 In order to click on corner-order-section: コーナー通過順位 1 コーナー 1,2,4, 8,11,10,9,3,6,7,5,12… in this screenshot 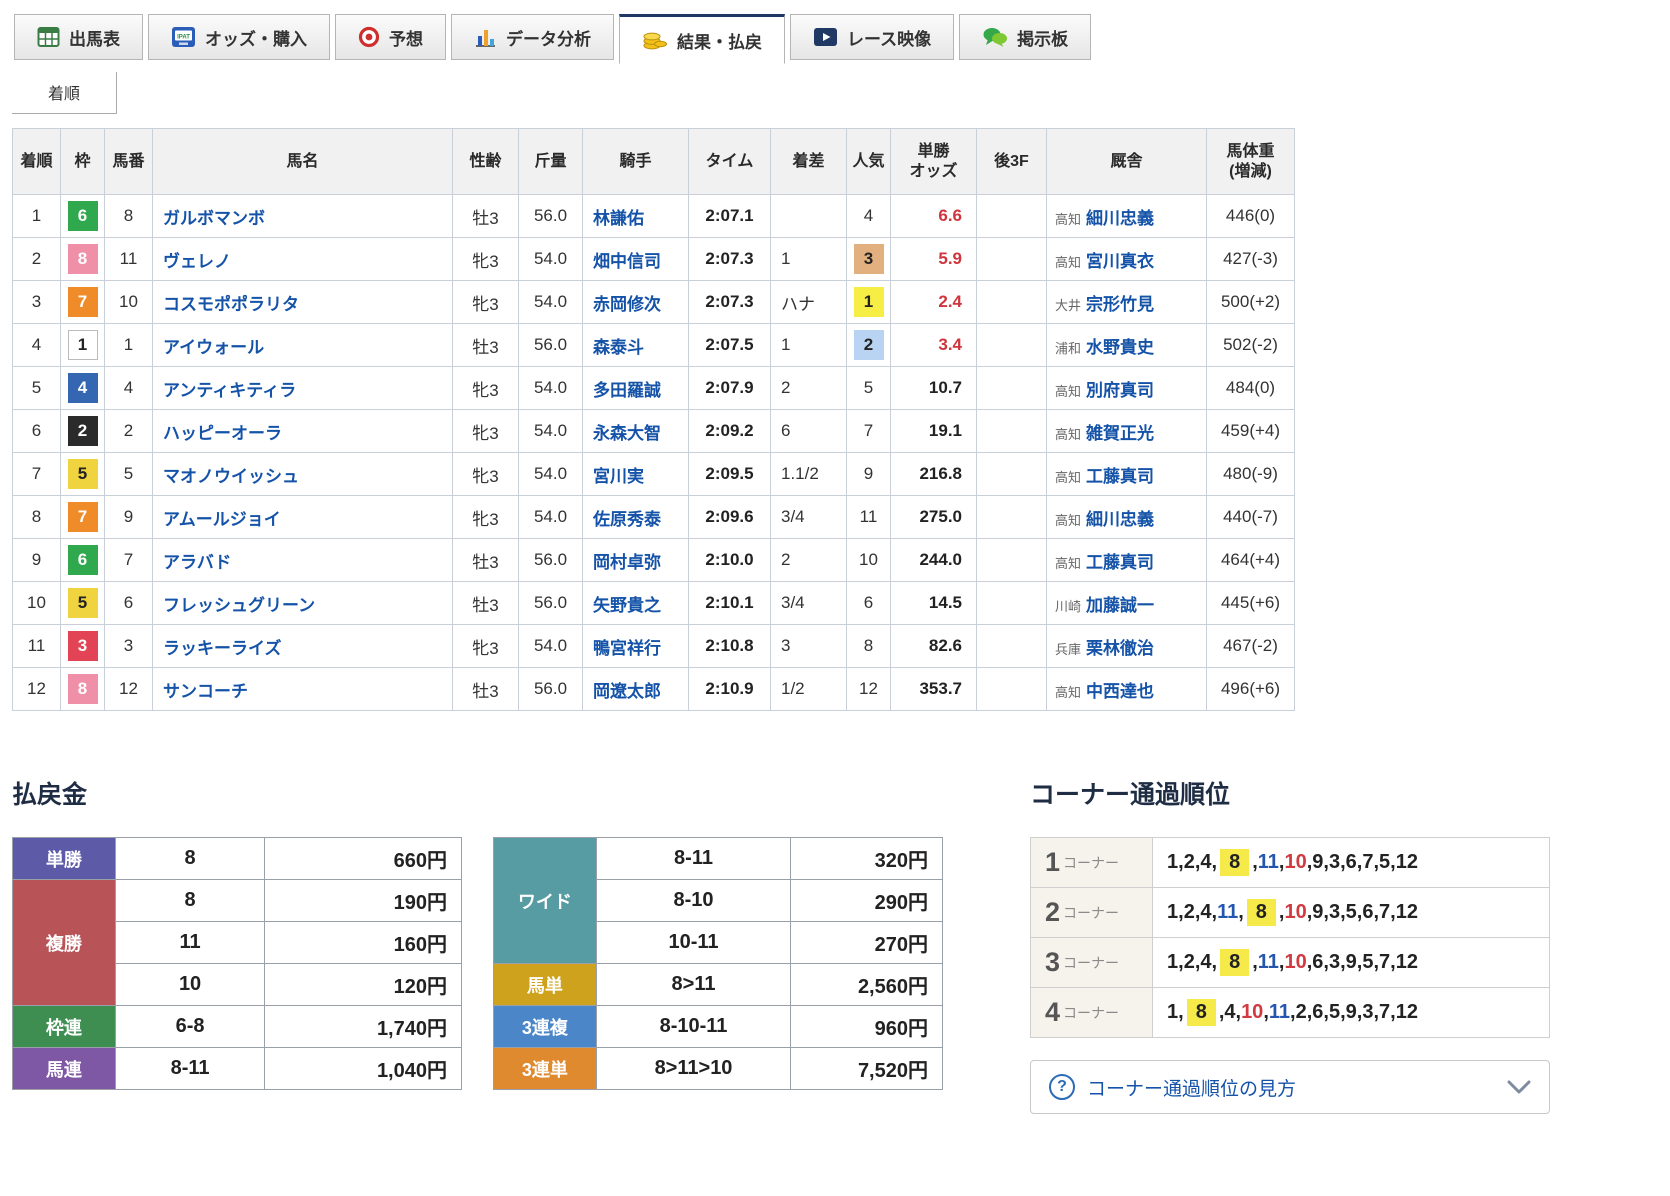, I will do `click(1290, 944)`.